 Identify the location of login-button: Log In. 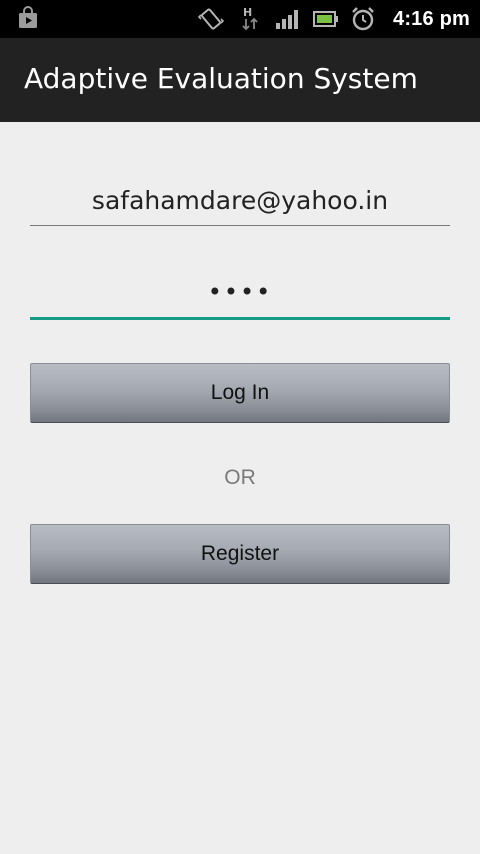
(240, 393).